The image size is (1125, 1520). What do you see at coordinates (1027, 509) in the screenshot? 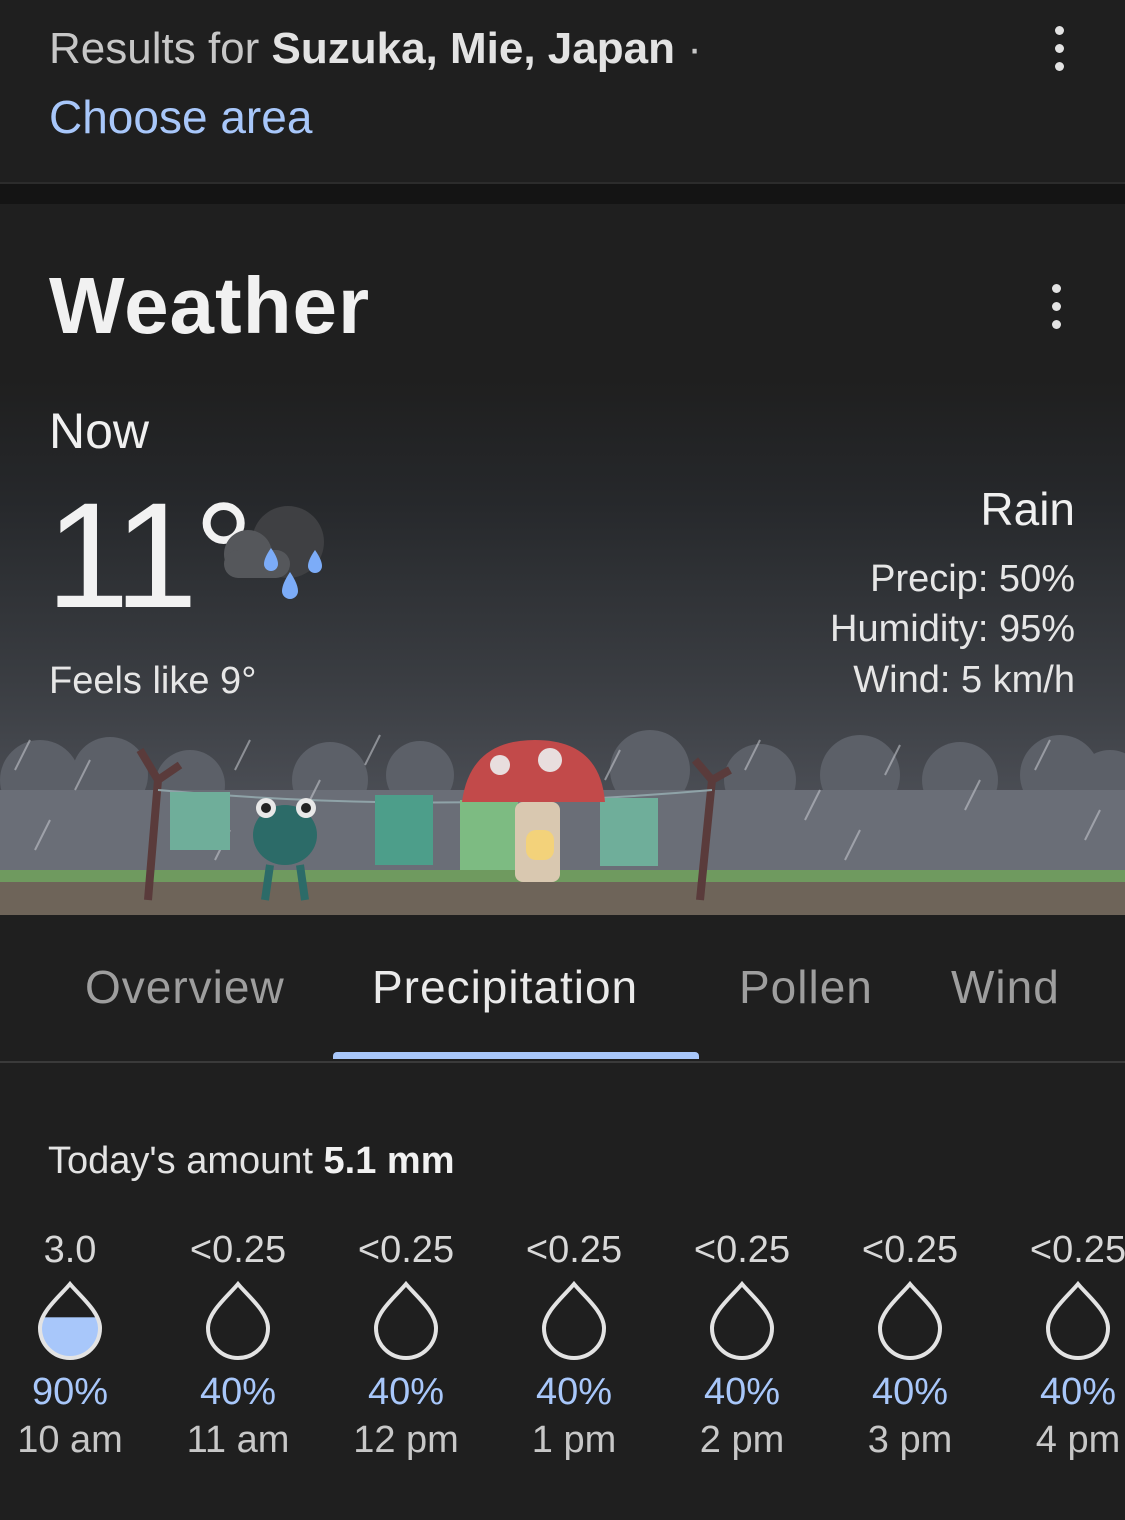
I see `condition-text: Rain` at bounding box center [1027, 509].